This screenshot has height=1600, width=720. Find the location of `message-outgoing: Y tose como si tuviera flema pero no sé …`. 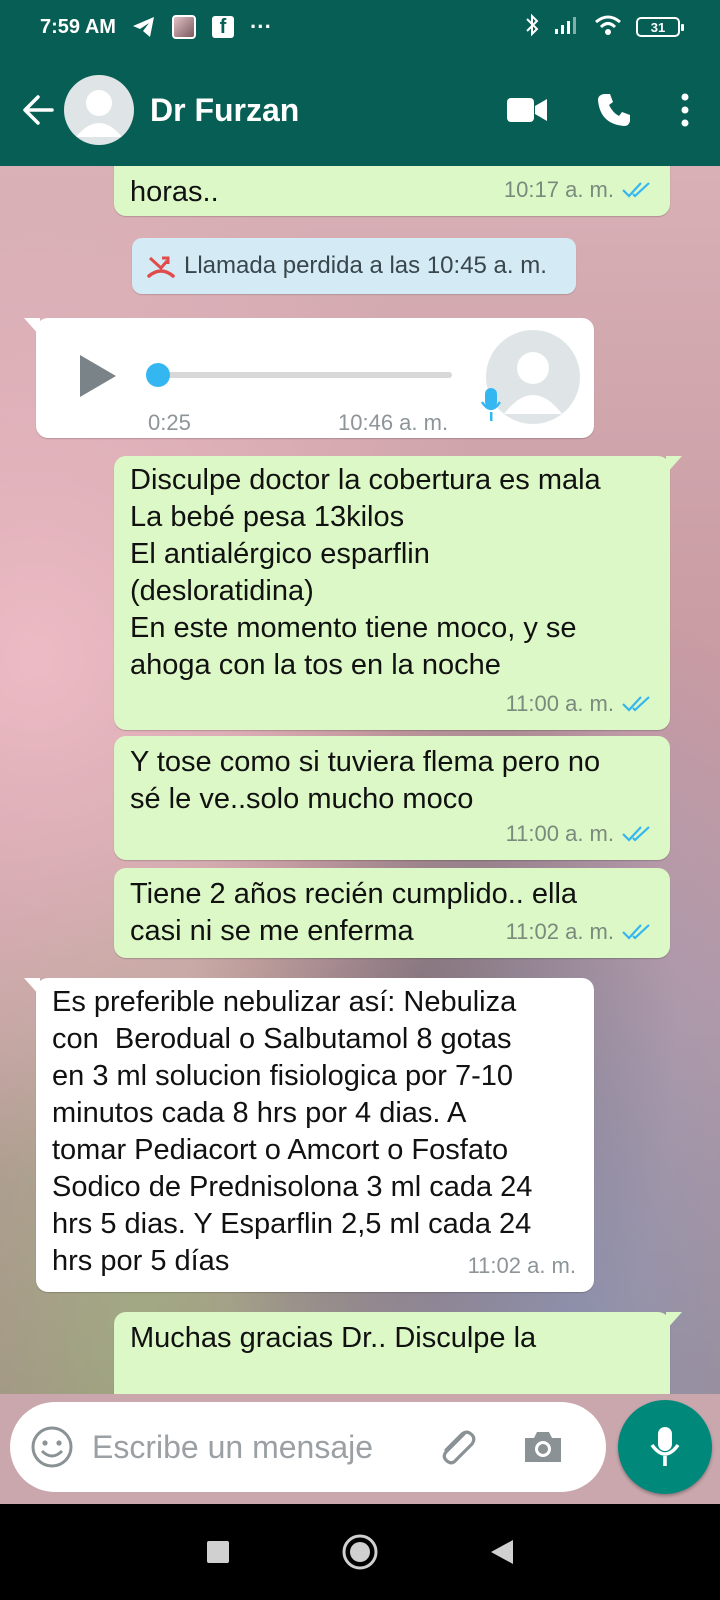

message-outgoing: Y tose como si tuviera flema pero no sé … is located at coordinates (392, 798).